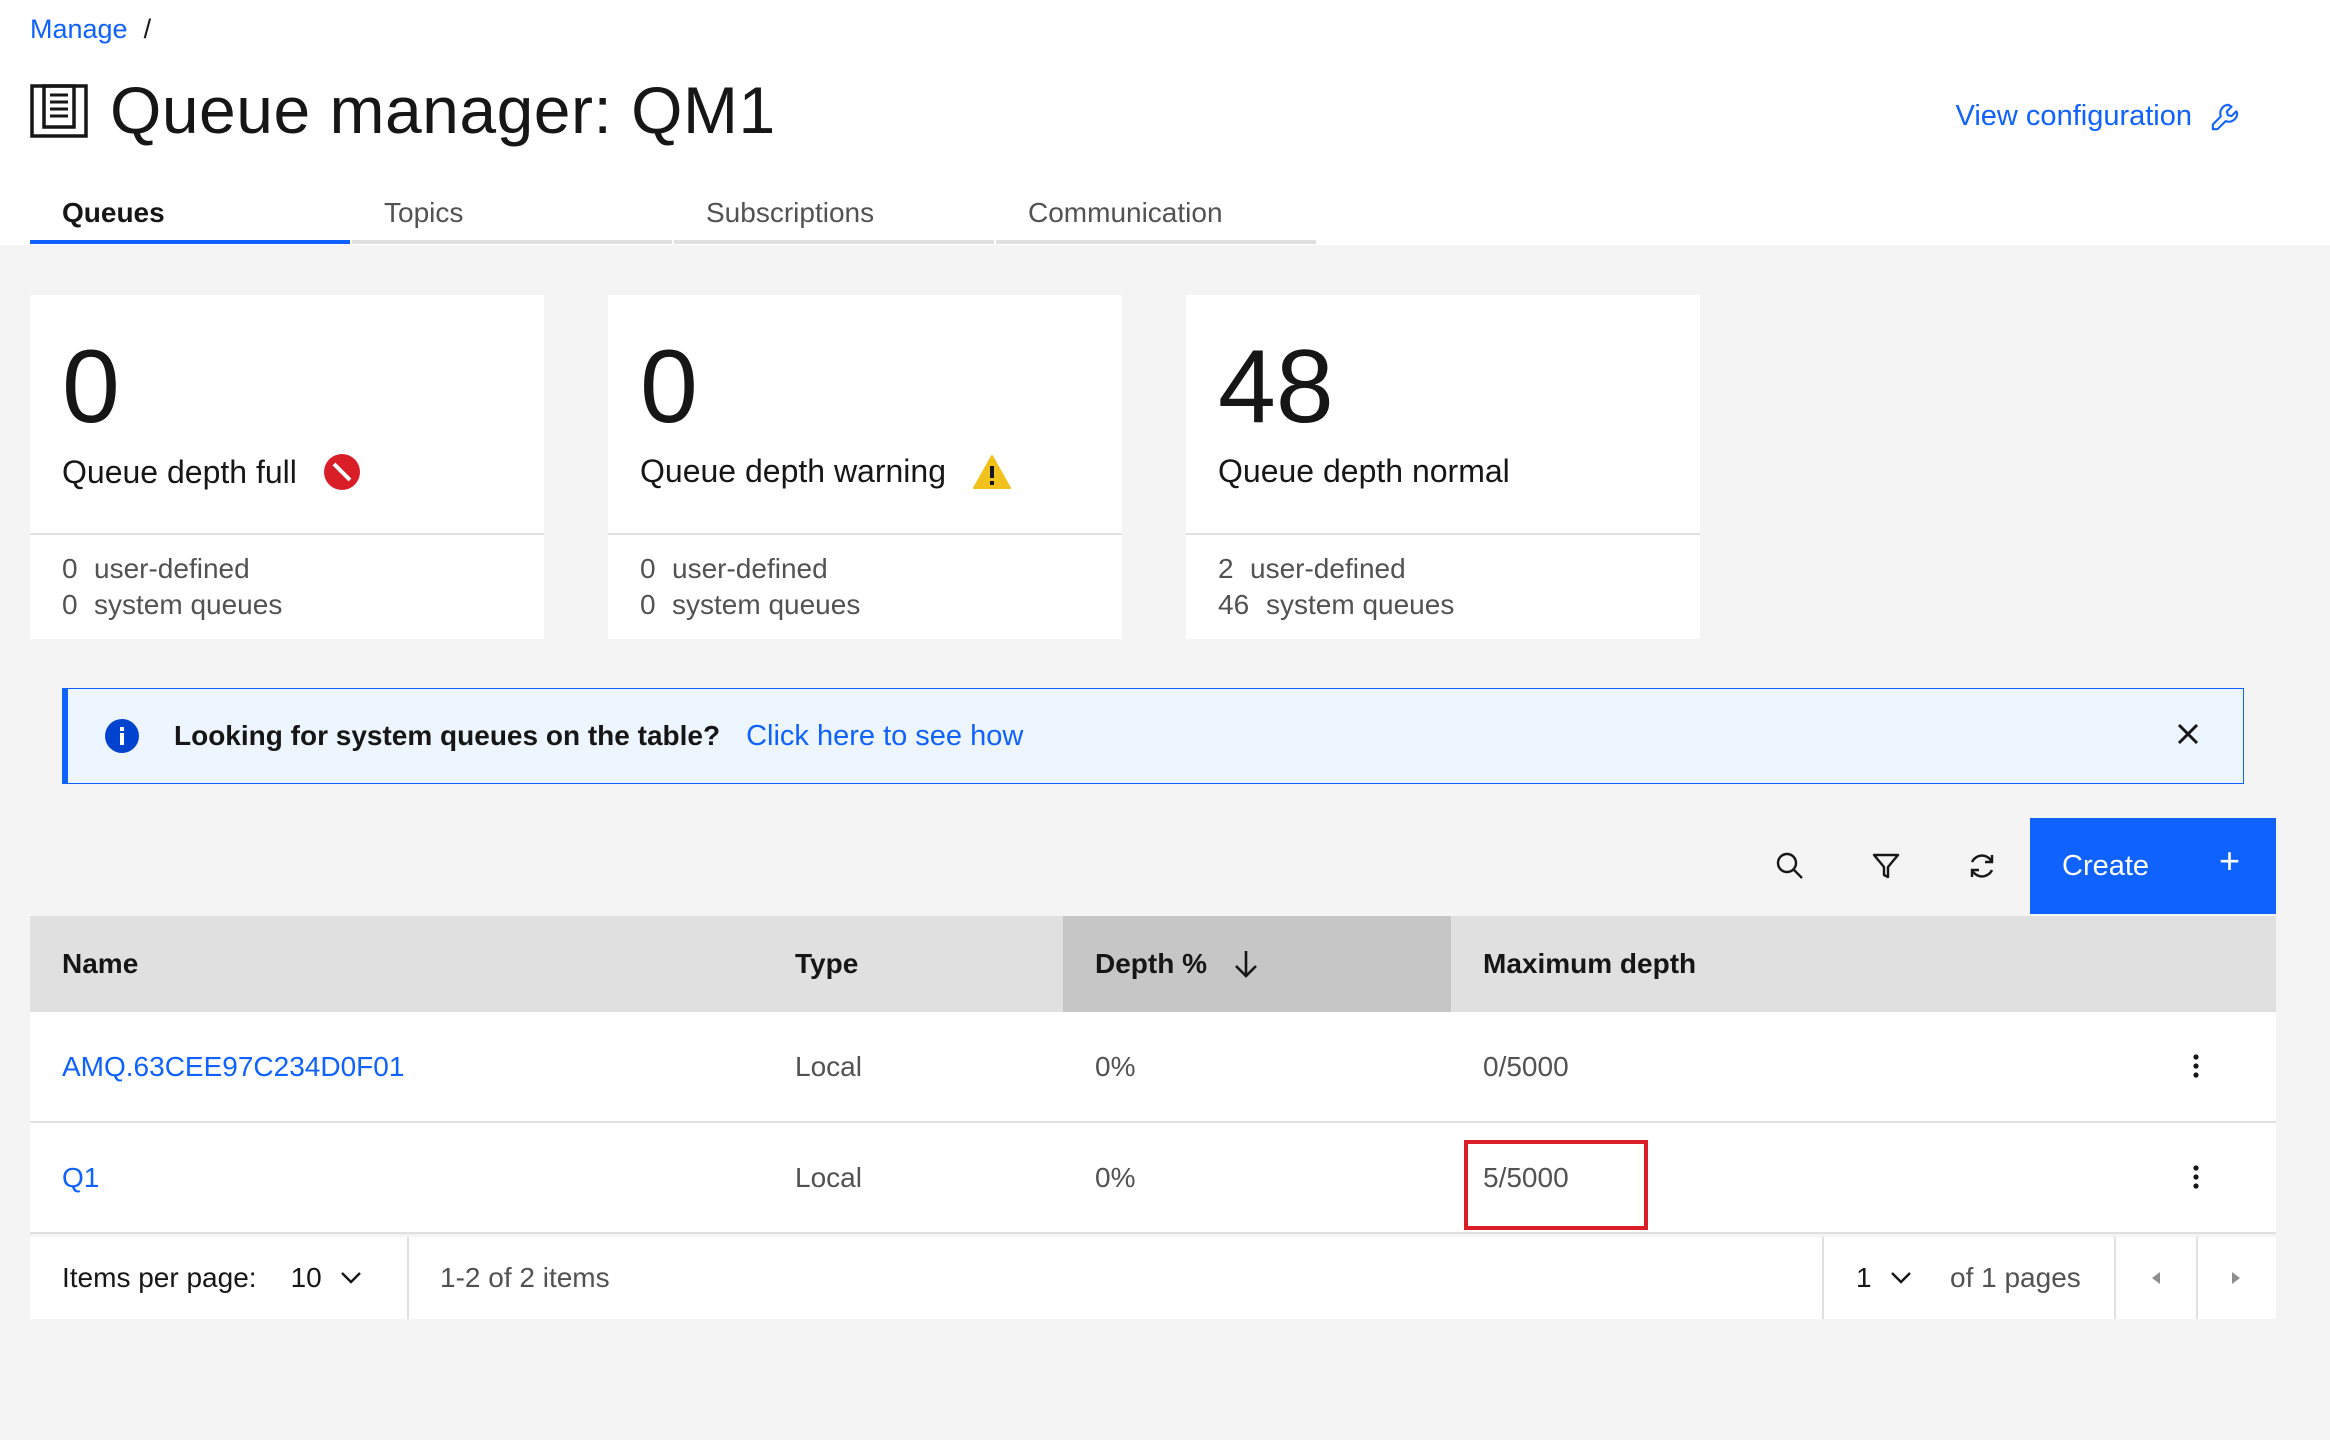  I want to click on search-icon, so click(1789, 865).